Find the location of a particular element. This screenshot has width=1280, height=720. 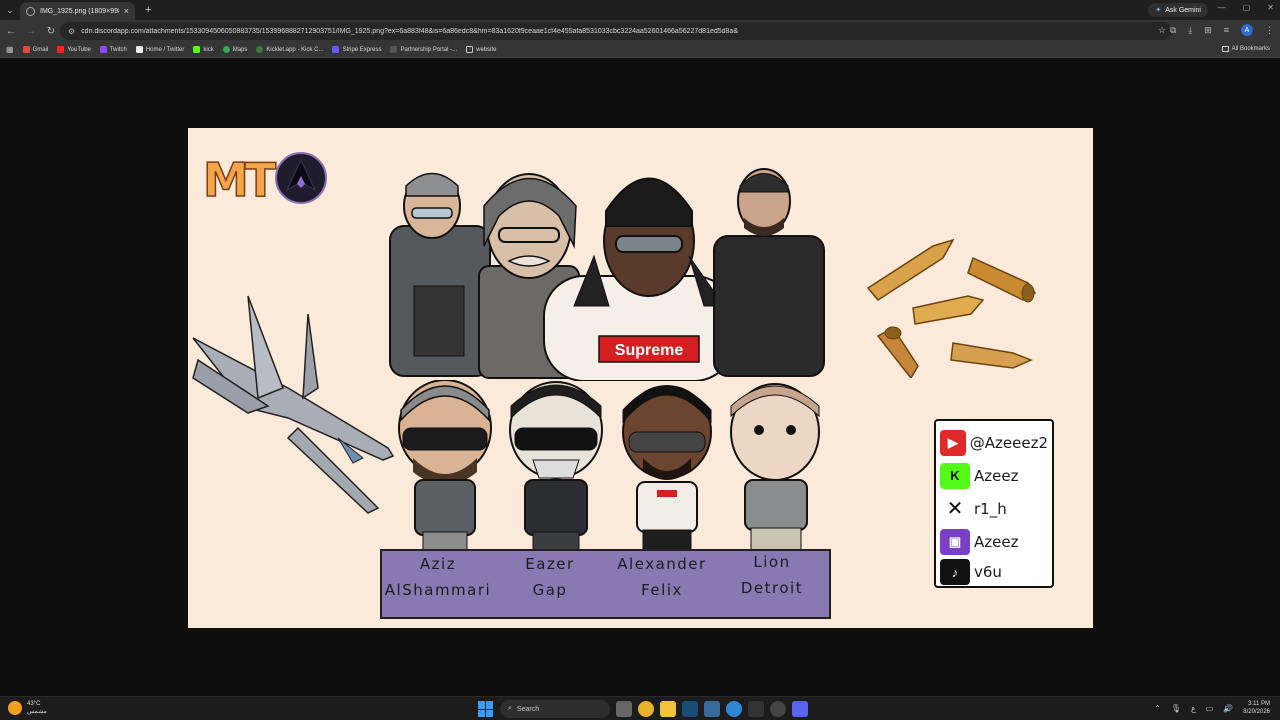

menu-icon: ⋮ is located at coordinates (1269, 30).